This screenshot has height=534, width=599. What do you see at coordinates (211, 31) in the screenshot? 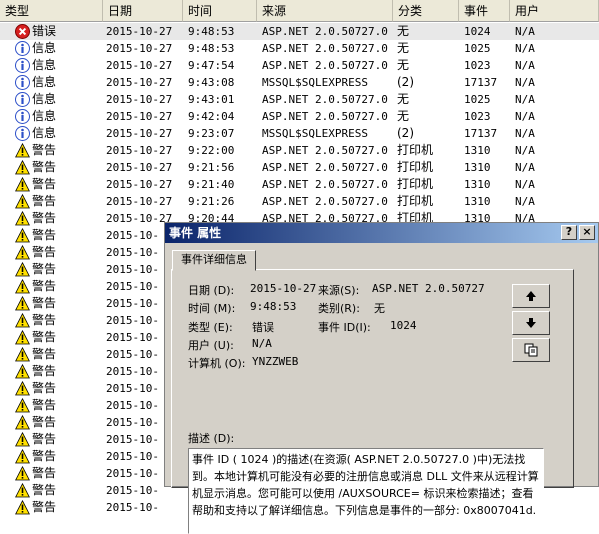
I see `time-cell: 9:48:53` at bounding box center [211, 31].